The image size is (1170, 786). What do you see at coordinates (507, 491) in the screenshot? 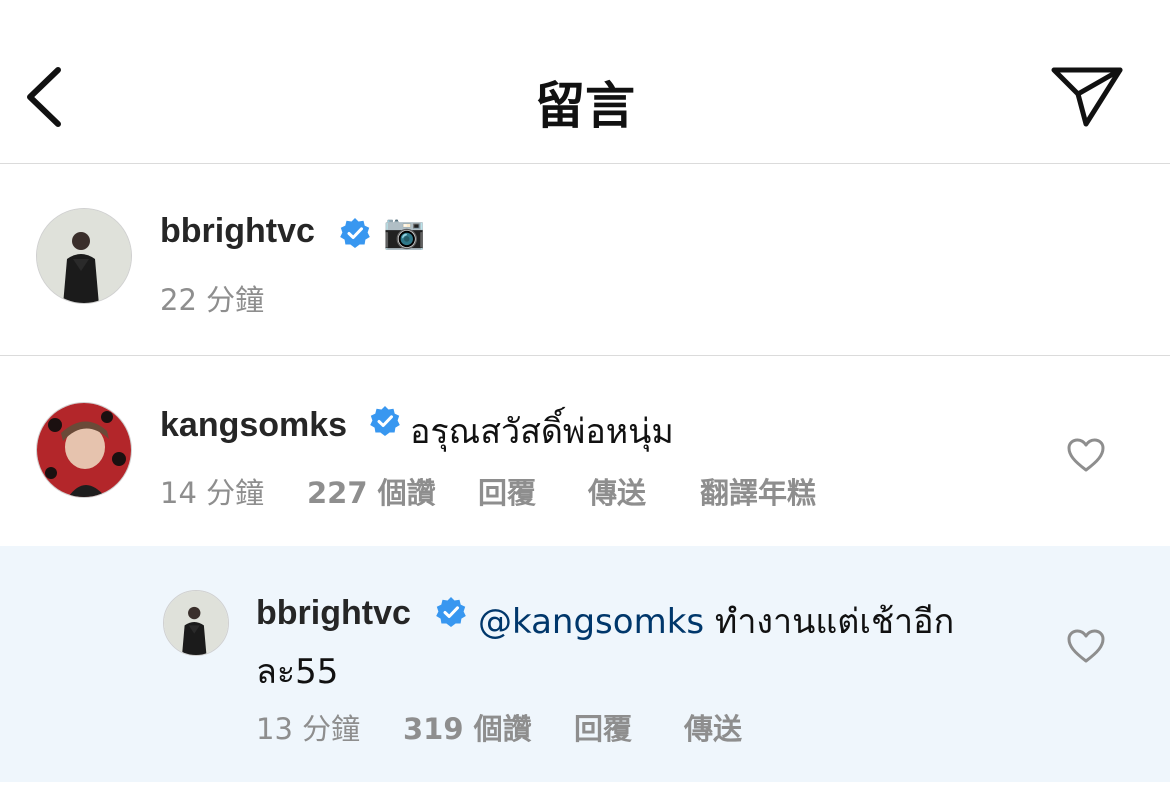
I see `comment-reply-button: 回覆` at bounding box center [507, 491].